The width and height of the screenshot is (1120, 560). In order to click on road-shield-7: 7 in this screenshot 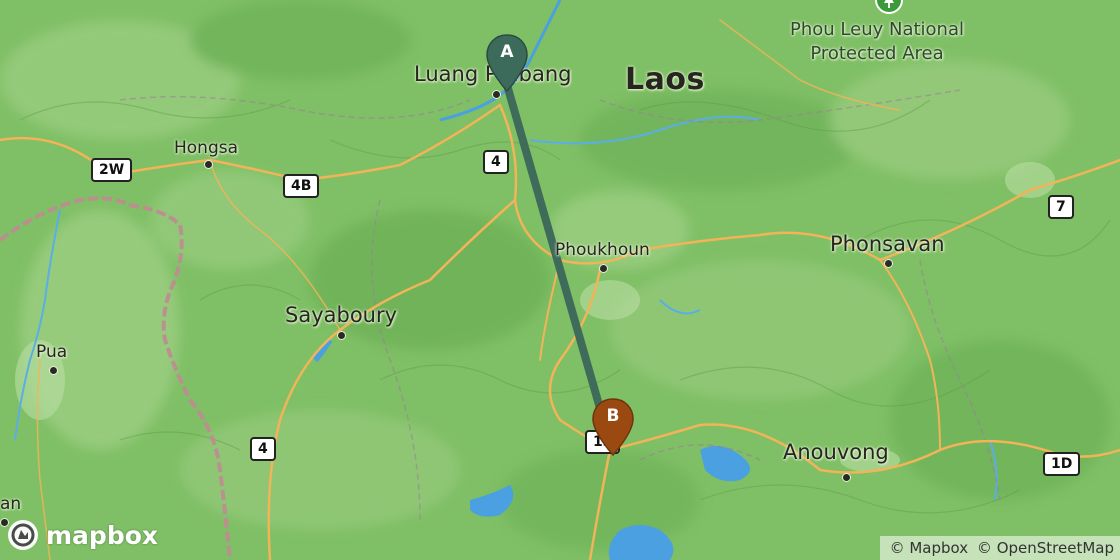, I will do `click(1061, 207)`.